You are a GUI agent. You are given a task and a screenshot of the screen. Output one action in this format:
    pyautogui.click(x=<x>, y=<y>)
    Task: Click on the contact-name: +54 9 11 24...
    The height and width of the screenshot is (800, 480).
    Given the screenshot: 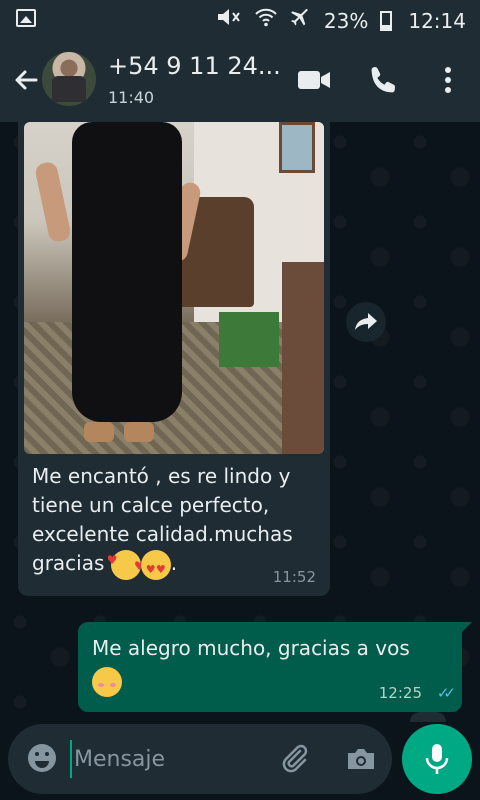 What is the action you would take?
    pyautogui.click(x=194, y=66)
    